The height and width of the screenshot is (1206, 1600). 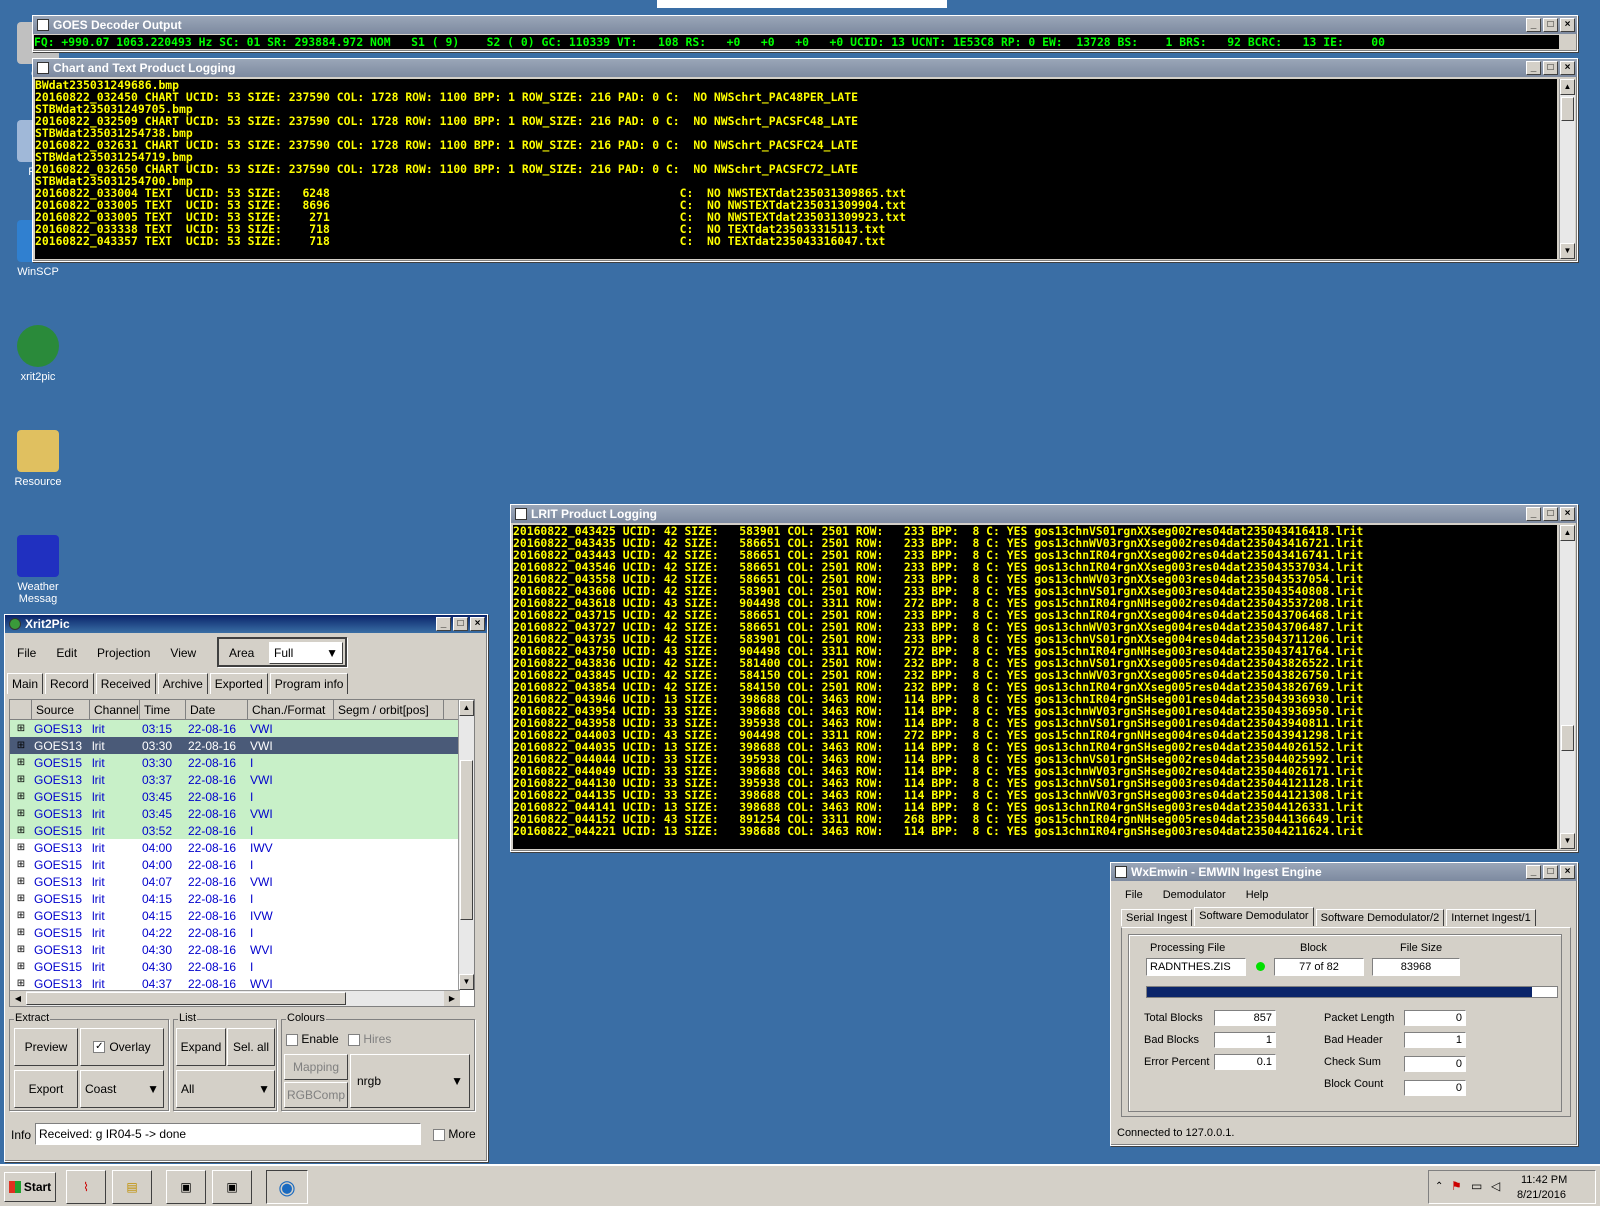 I want to click on tab-archive: Archive, so click(x=182, y=683).